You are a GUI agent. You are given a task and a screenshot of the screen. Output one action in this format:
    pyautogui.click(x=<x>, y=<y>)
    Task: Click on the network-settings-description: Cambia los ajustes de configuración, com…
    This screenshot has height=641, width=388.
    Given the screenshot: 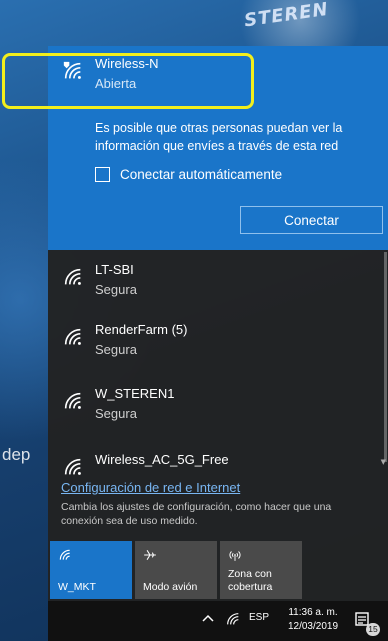 What is the action you would take?
    pyautogui.click(x=196, y=514)
    